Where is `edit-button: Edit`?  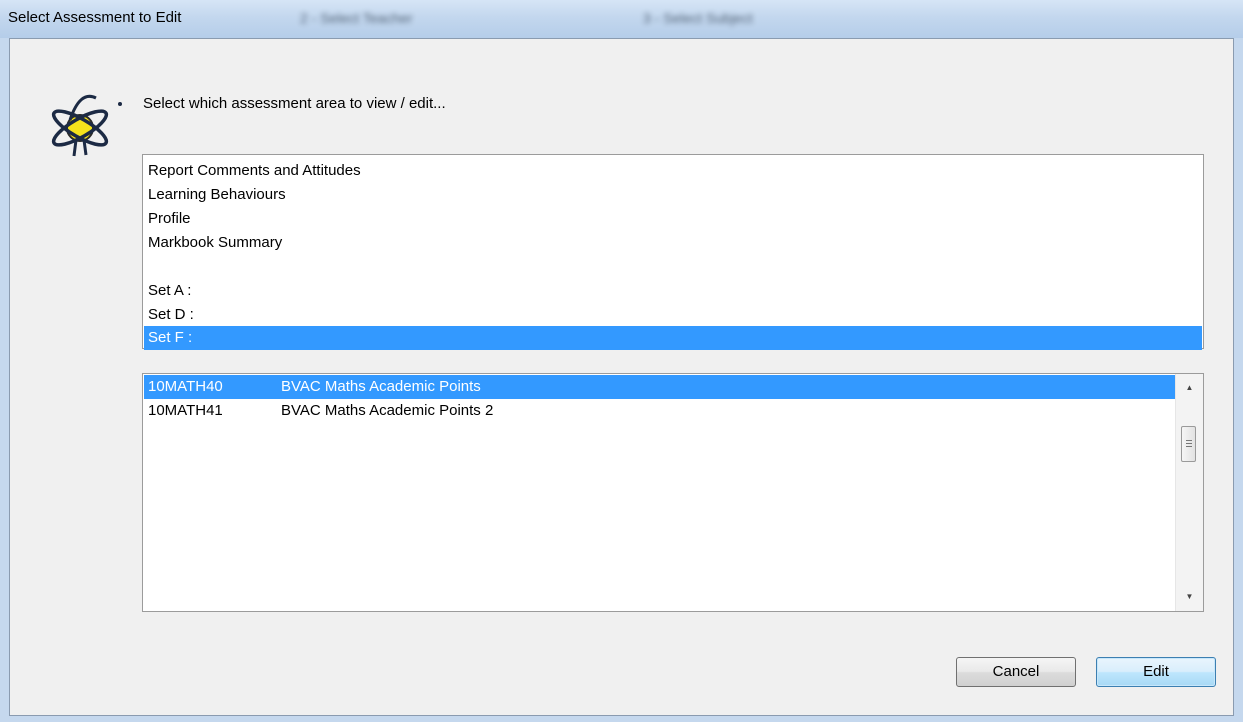 edit-button: Edit is located at coordinates (1156, 672).